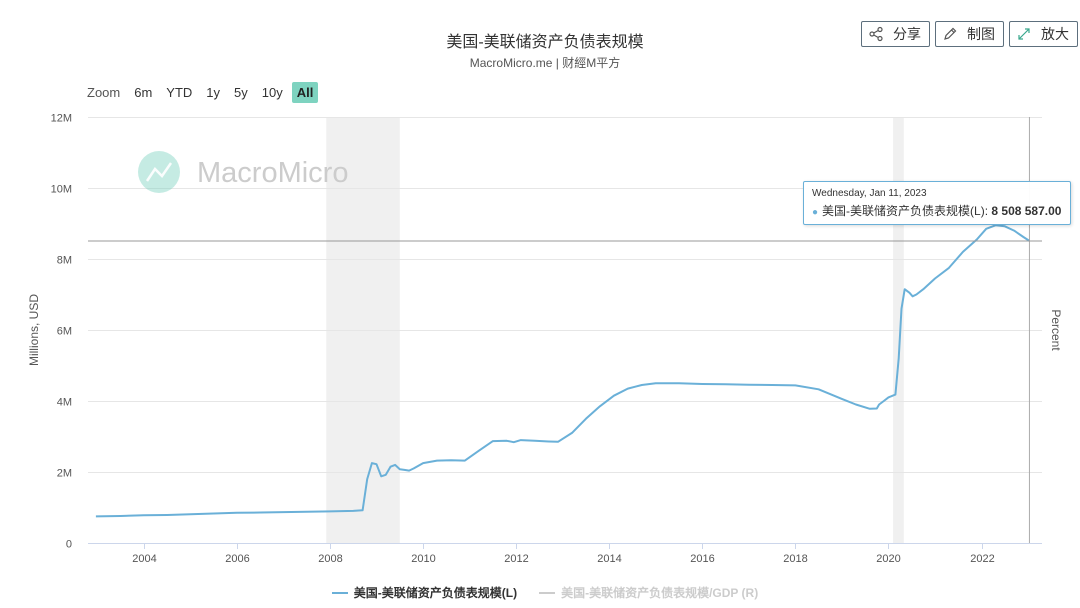  I want to click on x-tick-label: 2014, so click(609, 559).